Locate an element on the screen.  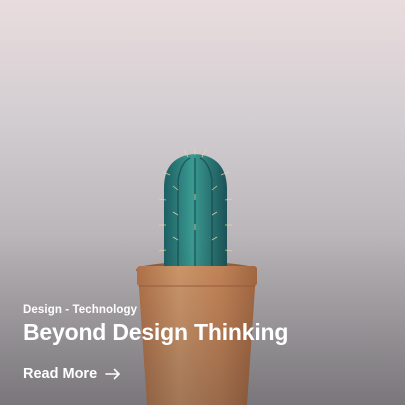
arrow-right-icon is located at coordinates (113, 374).